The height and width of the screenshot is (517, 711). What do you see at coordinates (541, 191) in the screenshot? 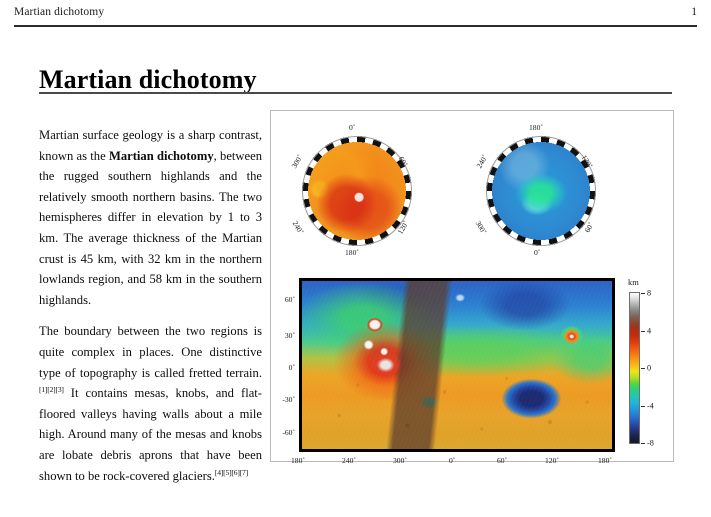
I see `north-polar-outline` at bounding box center [541, 191].